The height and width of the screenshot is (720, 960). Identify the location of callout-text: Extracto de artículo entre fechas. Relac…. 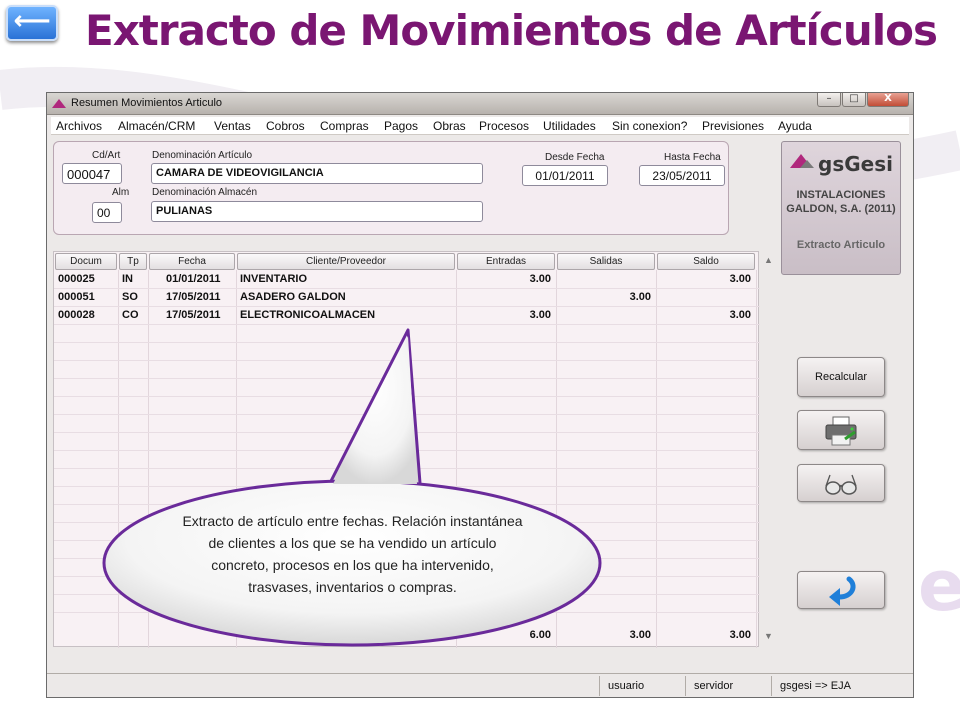
(352, 554).